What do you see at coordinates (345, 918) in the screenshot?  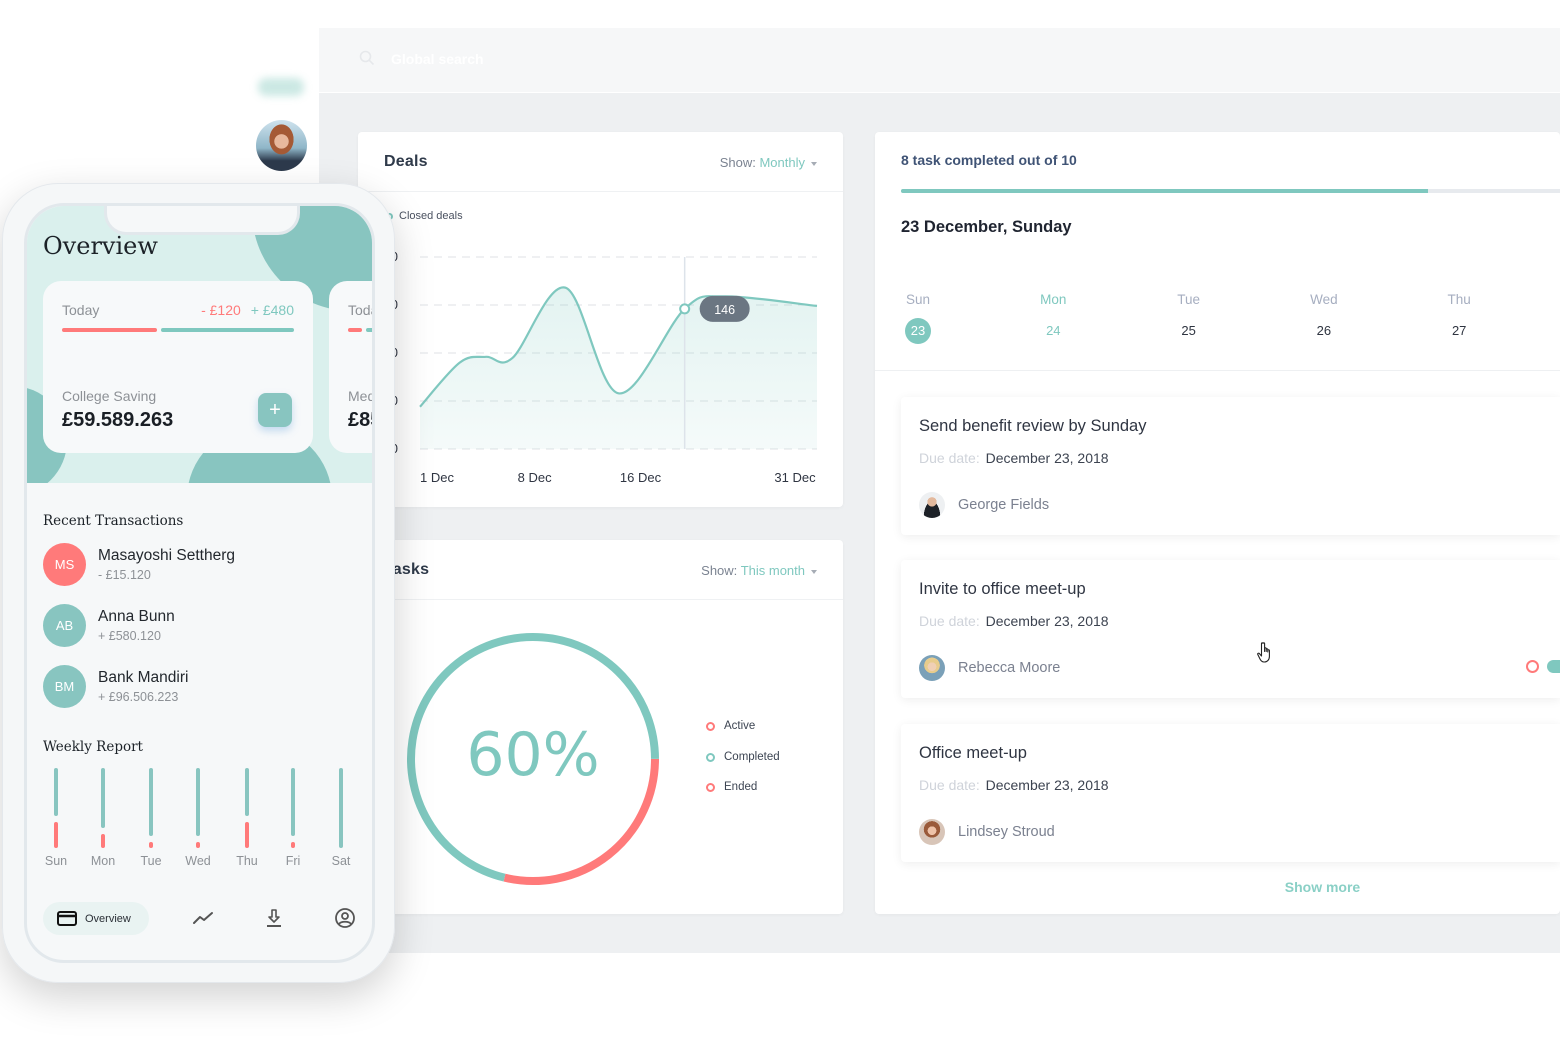 I see `profile-icon` at bounding box center [345, 918].